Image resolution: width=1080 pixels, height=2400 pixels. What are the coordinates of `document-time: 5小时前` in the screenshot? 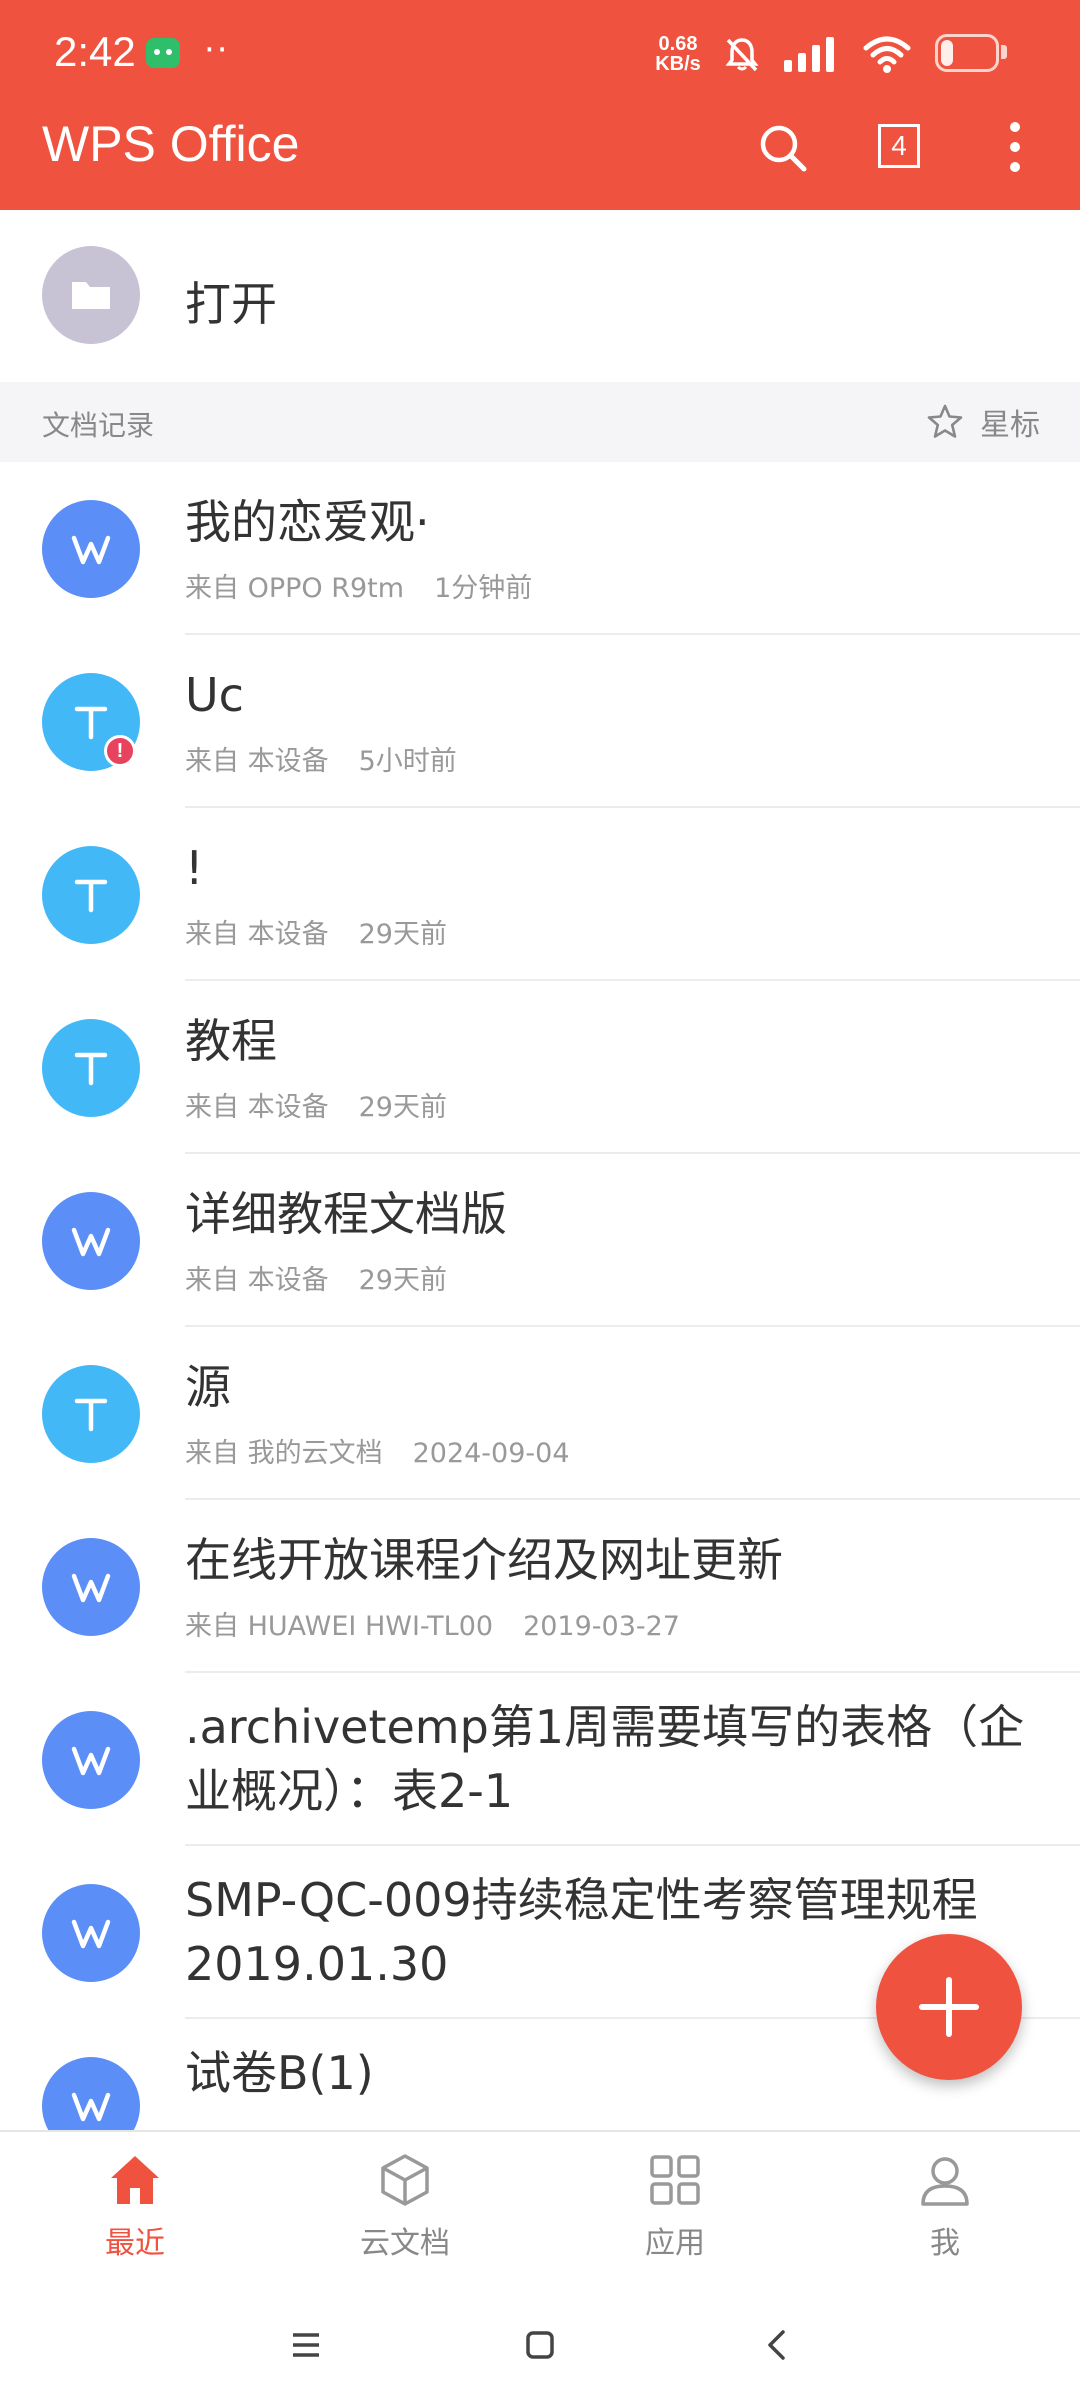 It's located at (407, 761).